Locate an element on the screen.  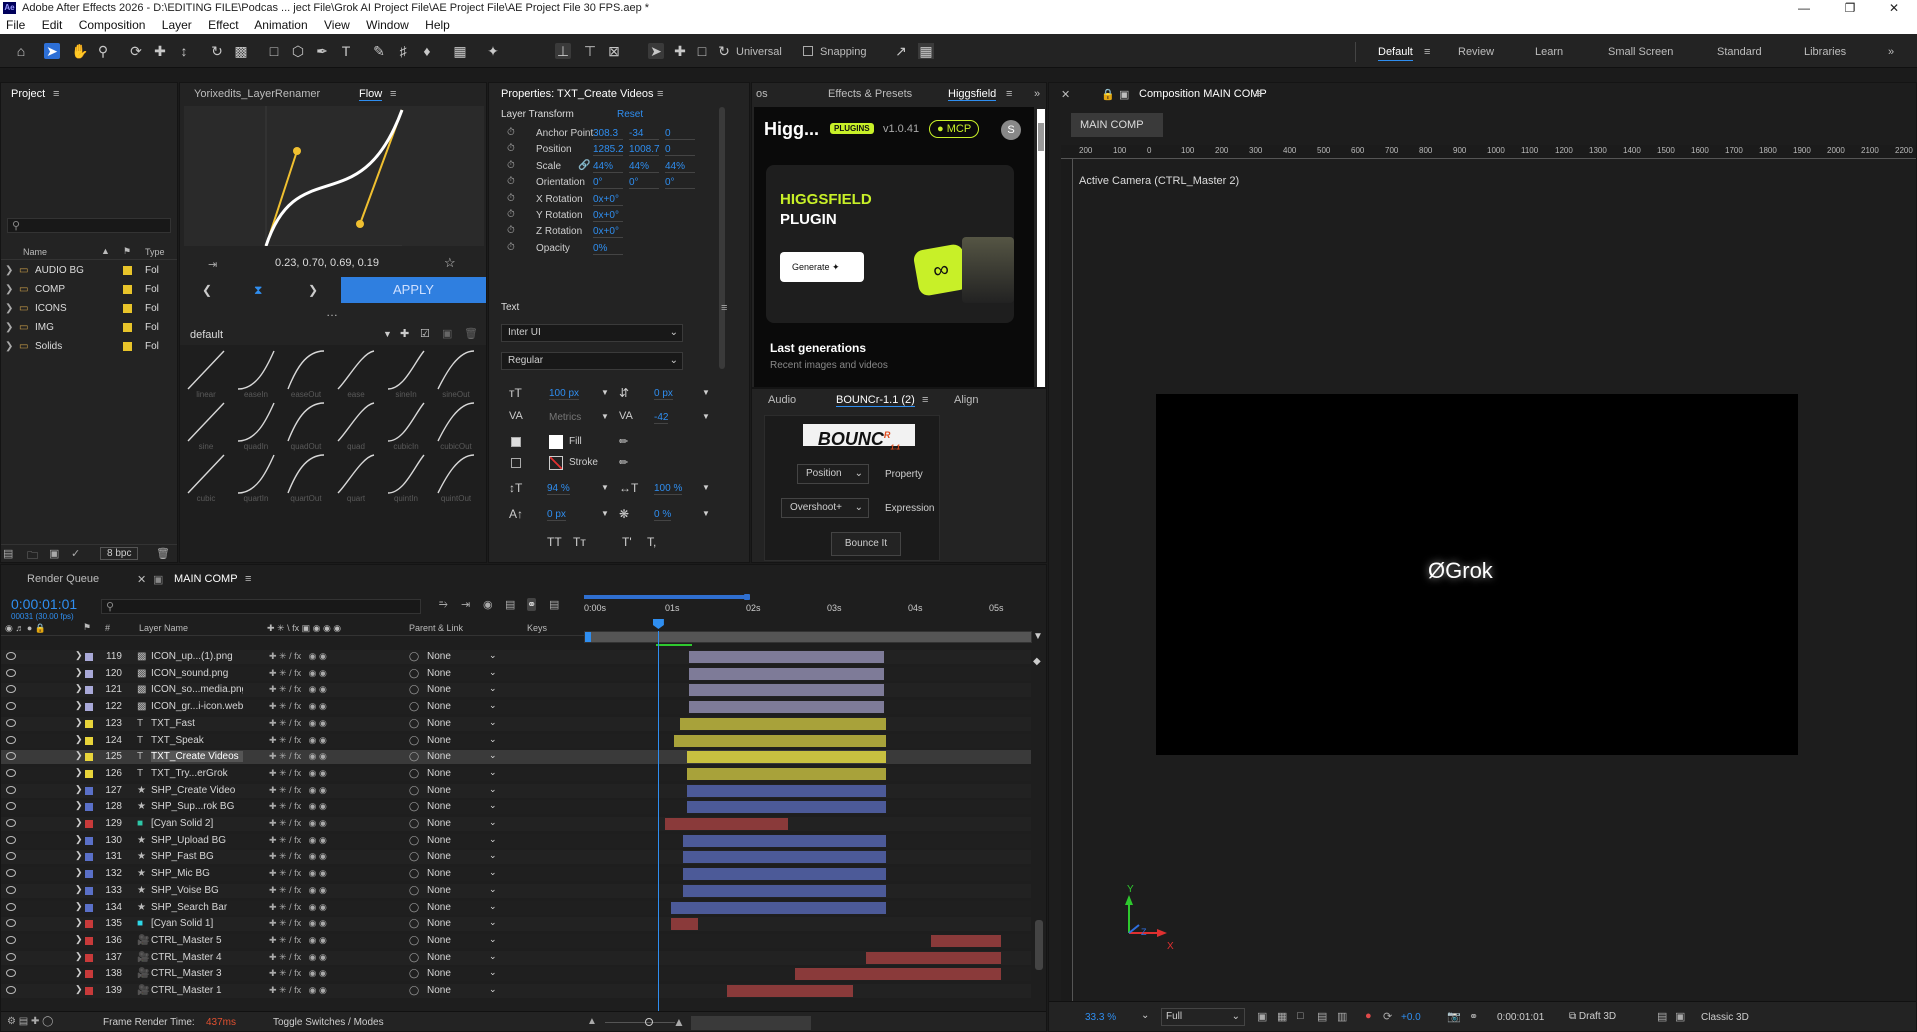
pan-tool-icon: ✚ is located at coordinates (160, 51).